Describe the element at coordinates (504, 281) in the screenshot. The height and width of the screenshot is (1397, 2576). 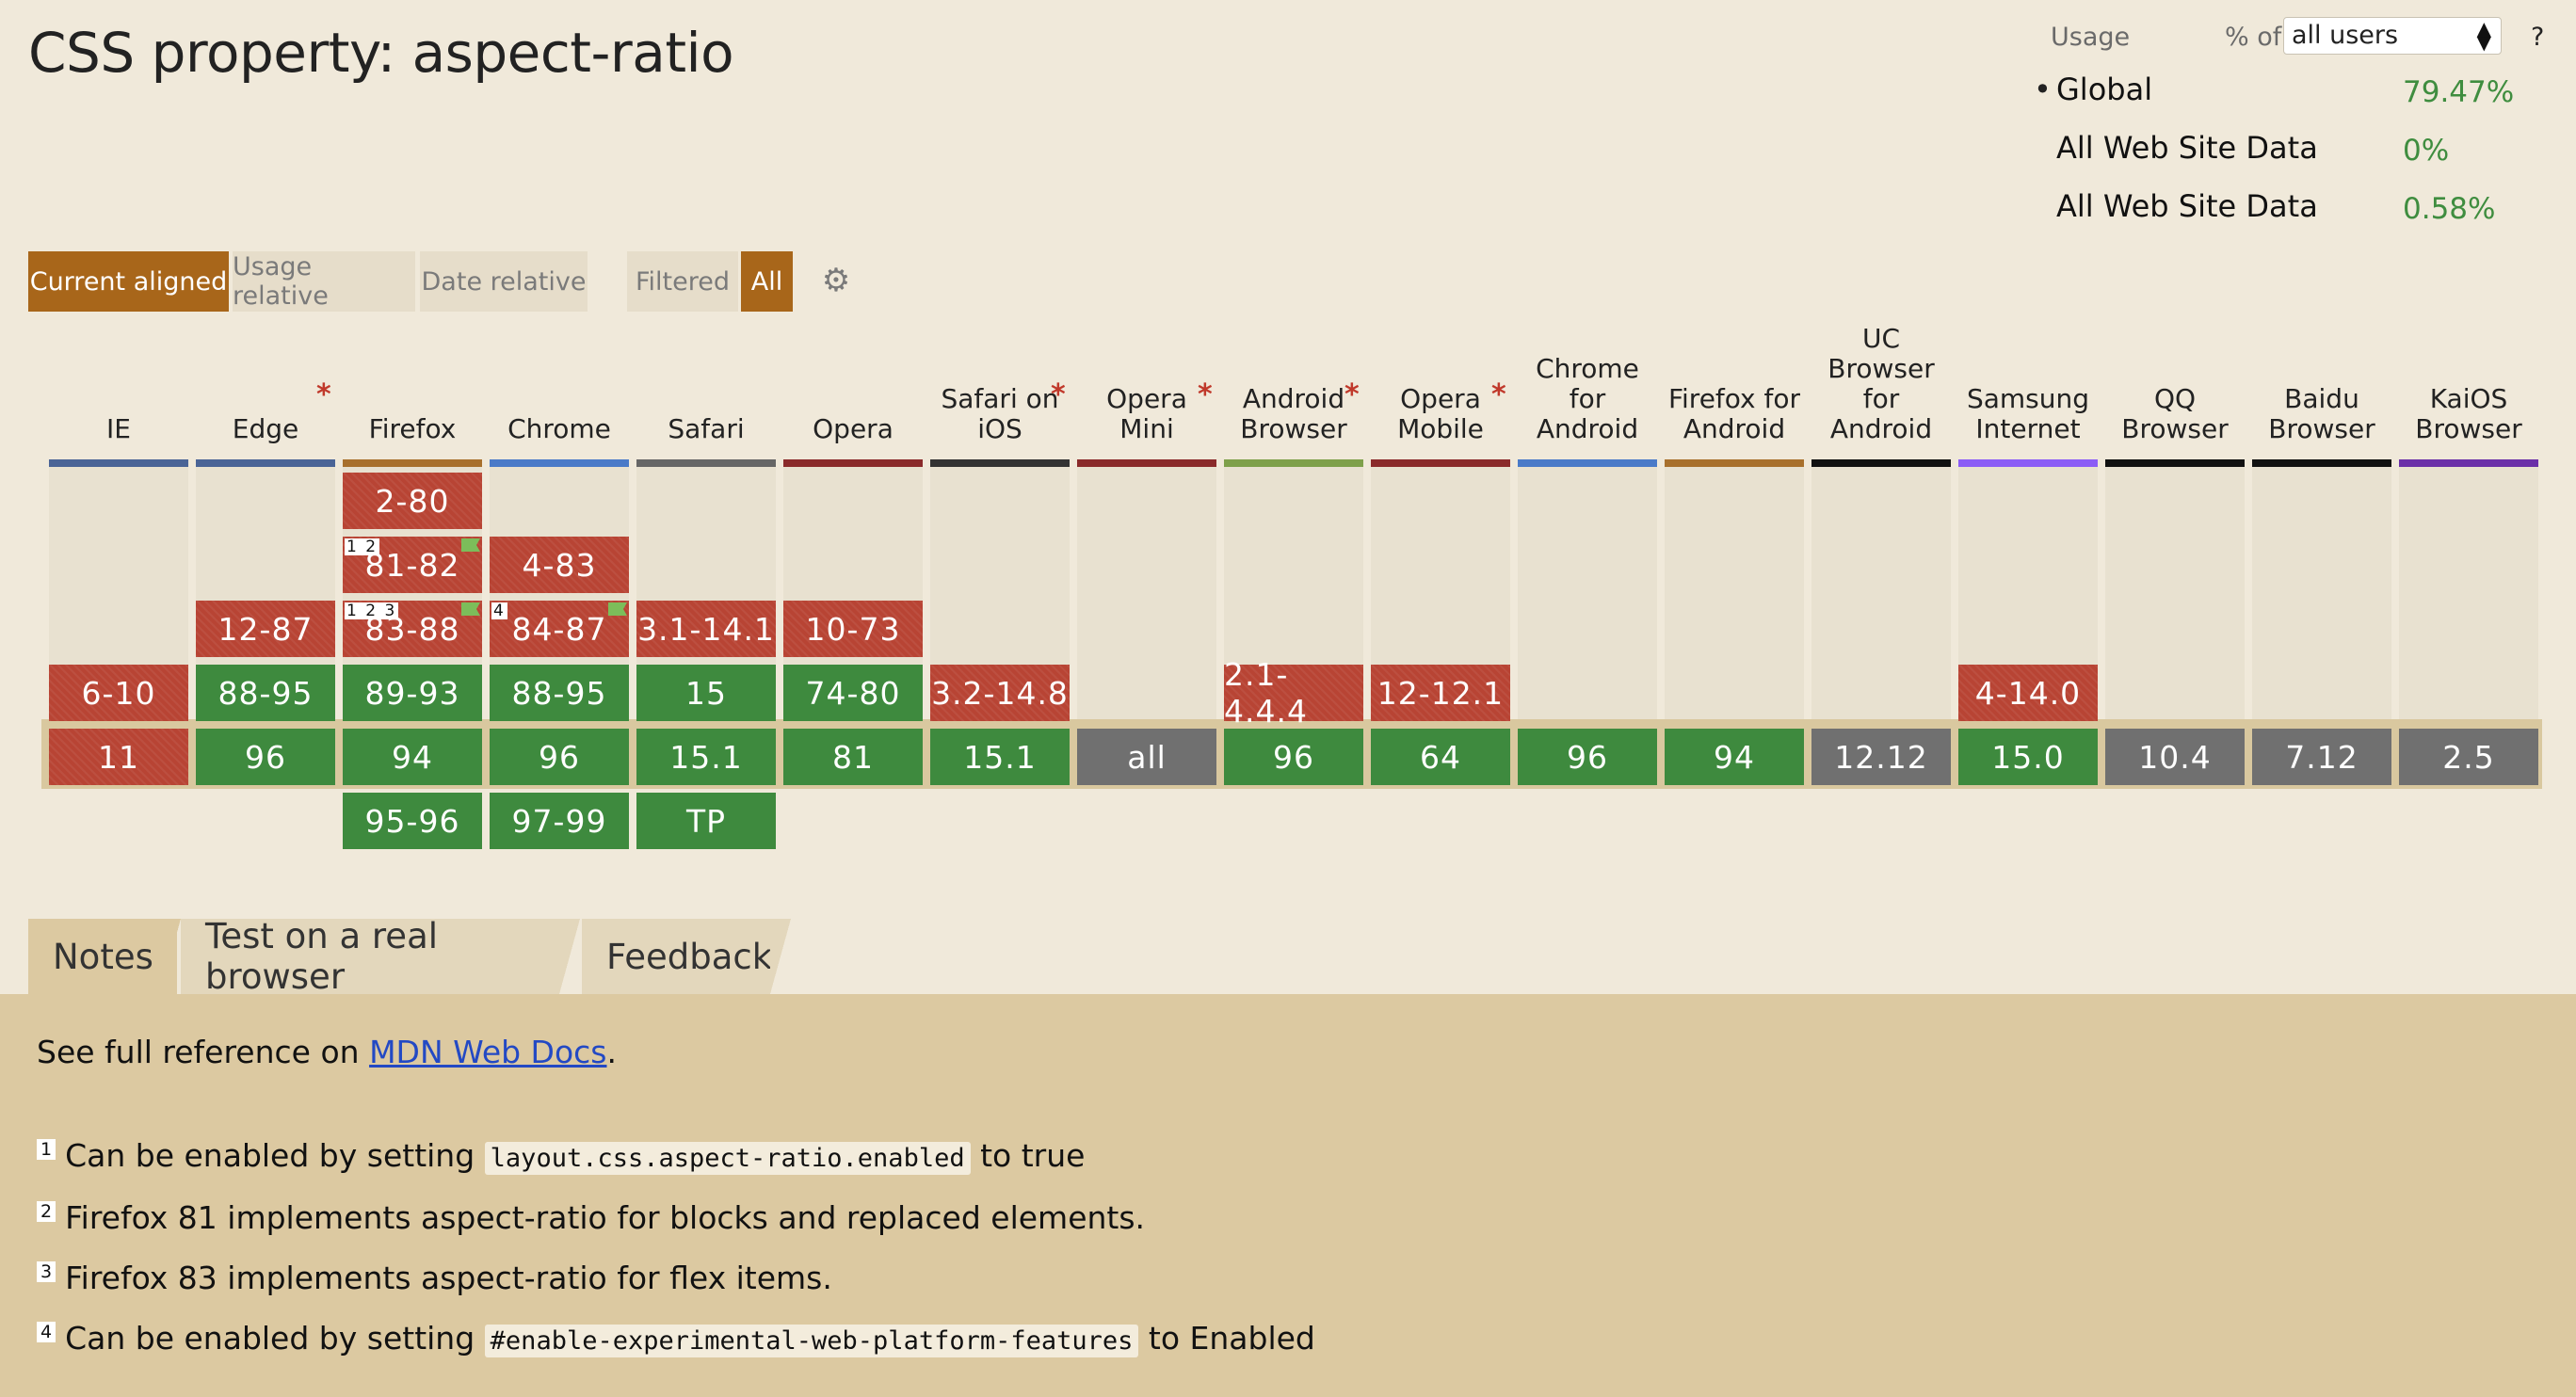
I see `date-relative-button: Date relative` at that location.